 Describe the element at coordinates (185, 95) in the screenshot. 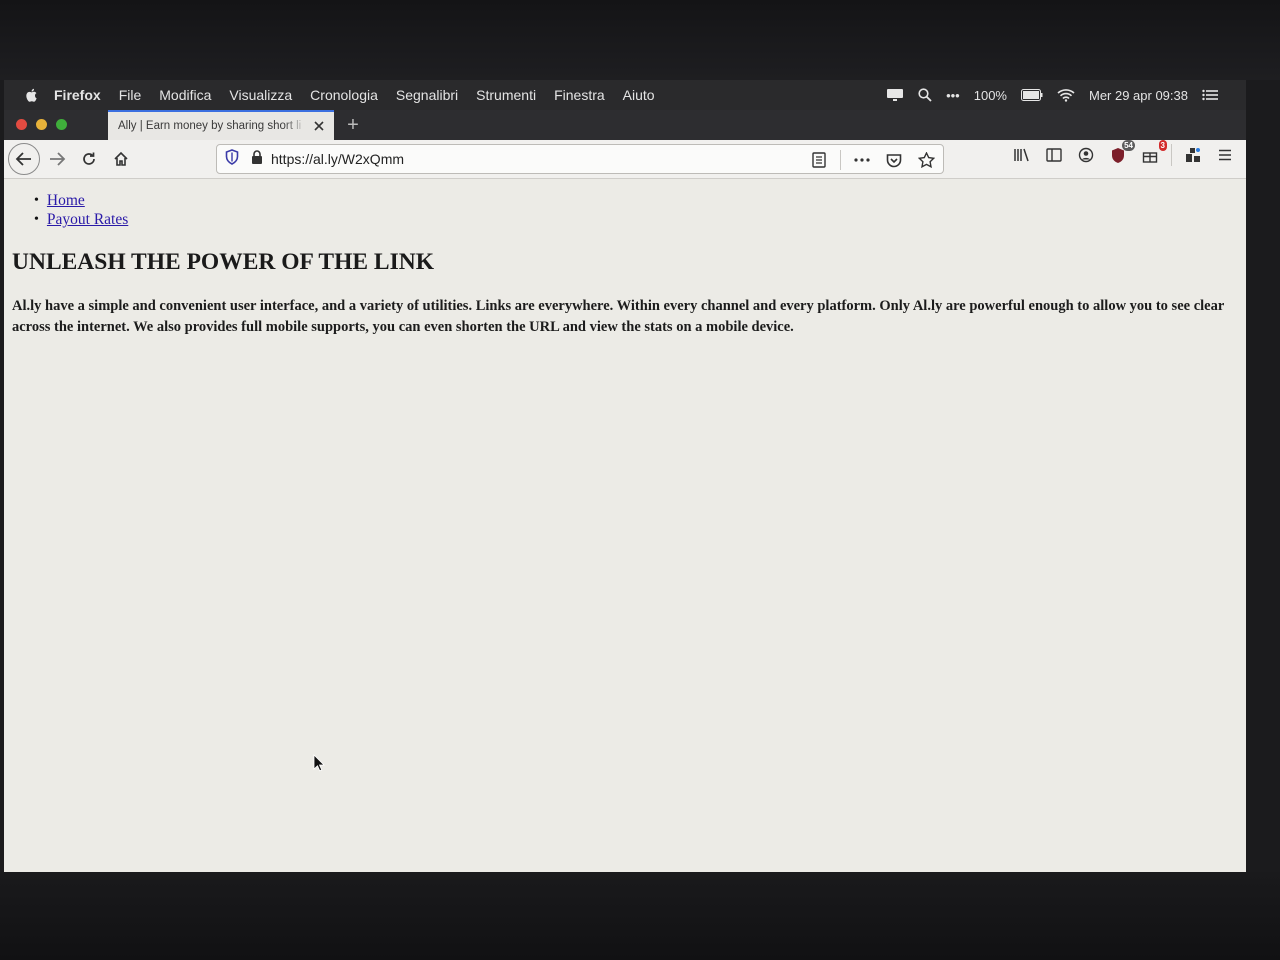

I see `menu-modifica: Modifica` at that location.